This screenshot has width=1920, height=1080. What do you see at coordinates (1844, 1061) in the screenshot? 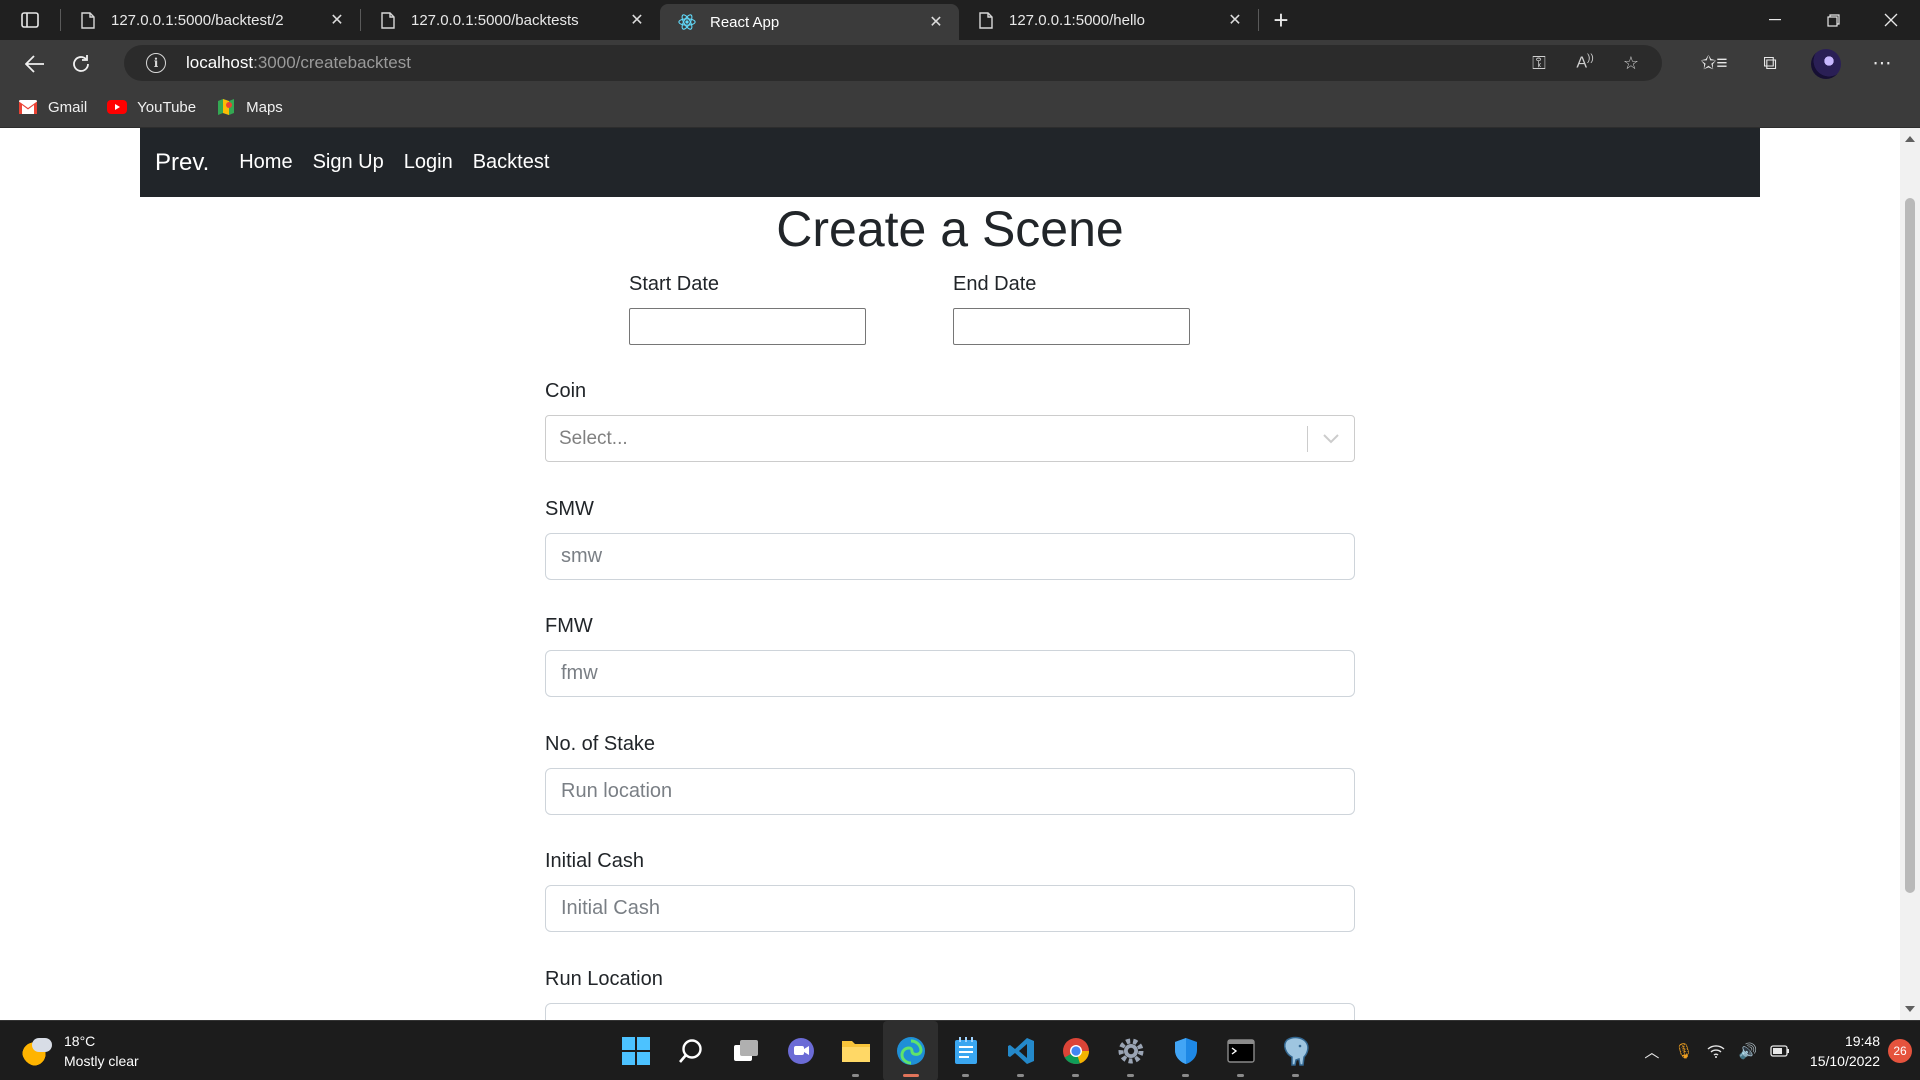
I see `clock-date: 15/10/2022` at bounding box center [1844, 1061].